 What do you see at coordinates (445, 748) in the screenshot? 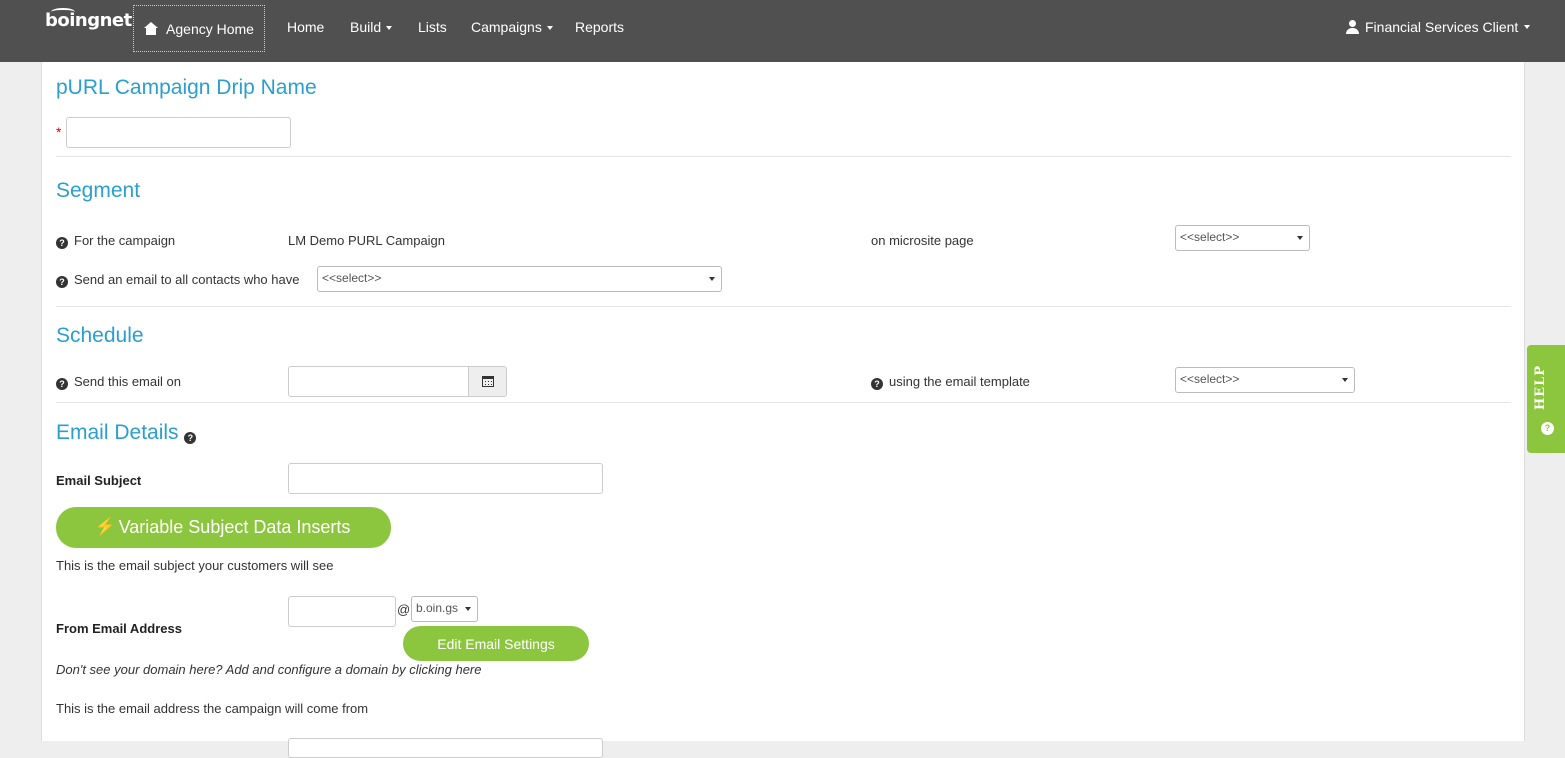
I see `next-field-input` at bounding box center [445, 748].